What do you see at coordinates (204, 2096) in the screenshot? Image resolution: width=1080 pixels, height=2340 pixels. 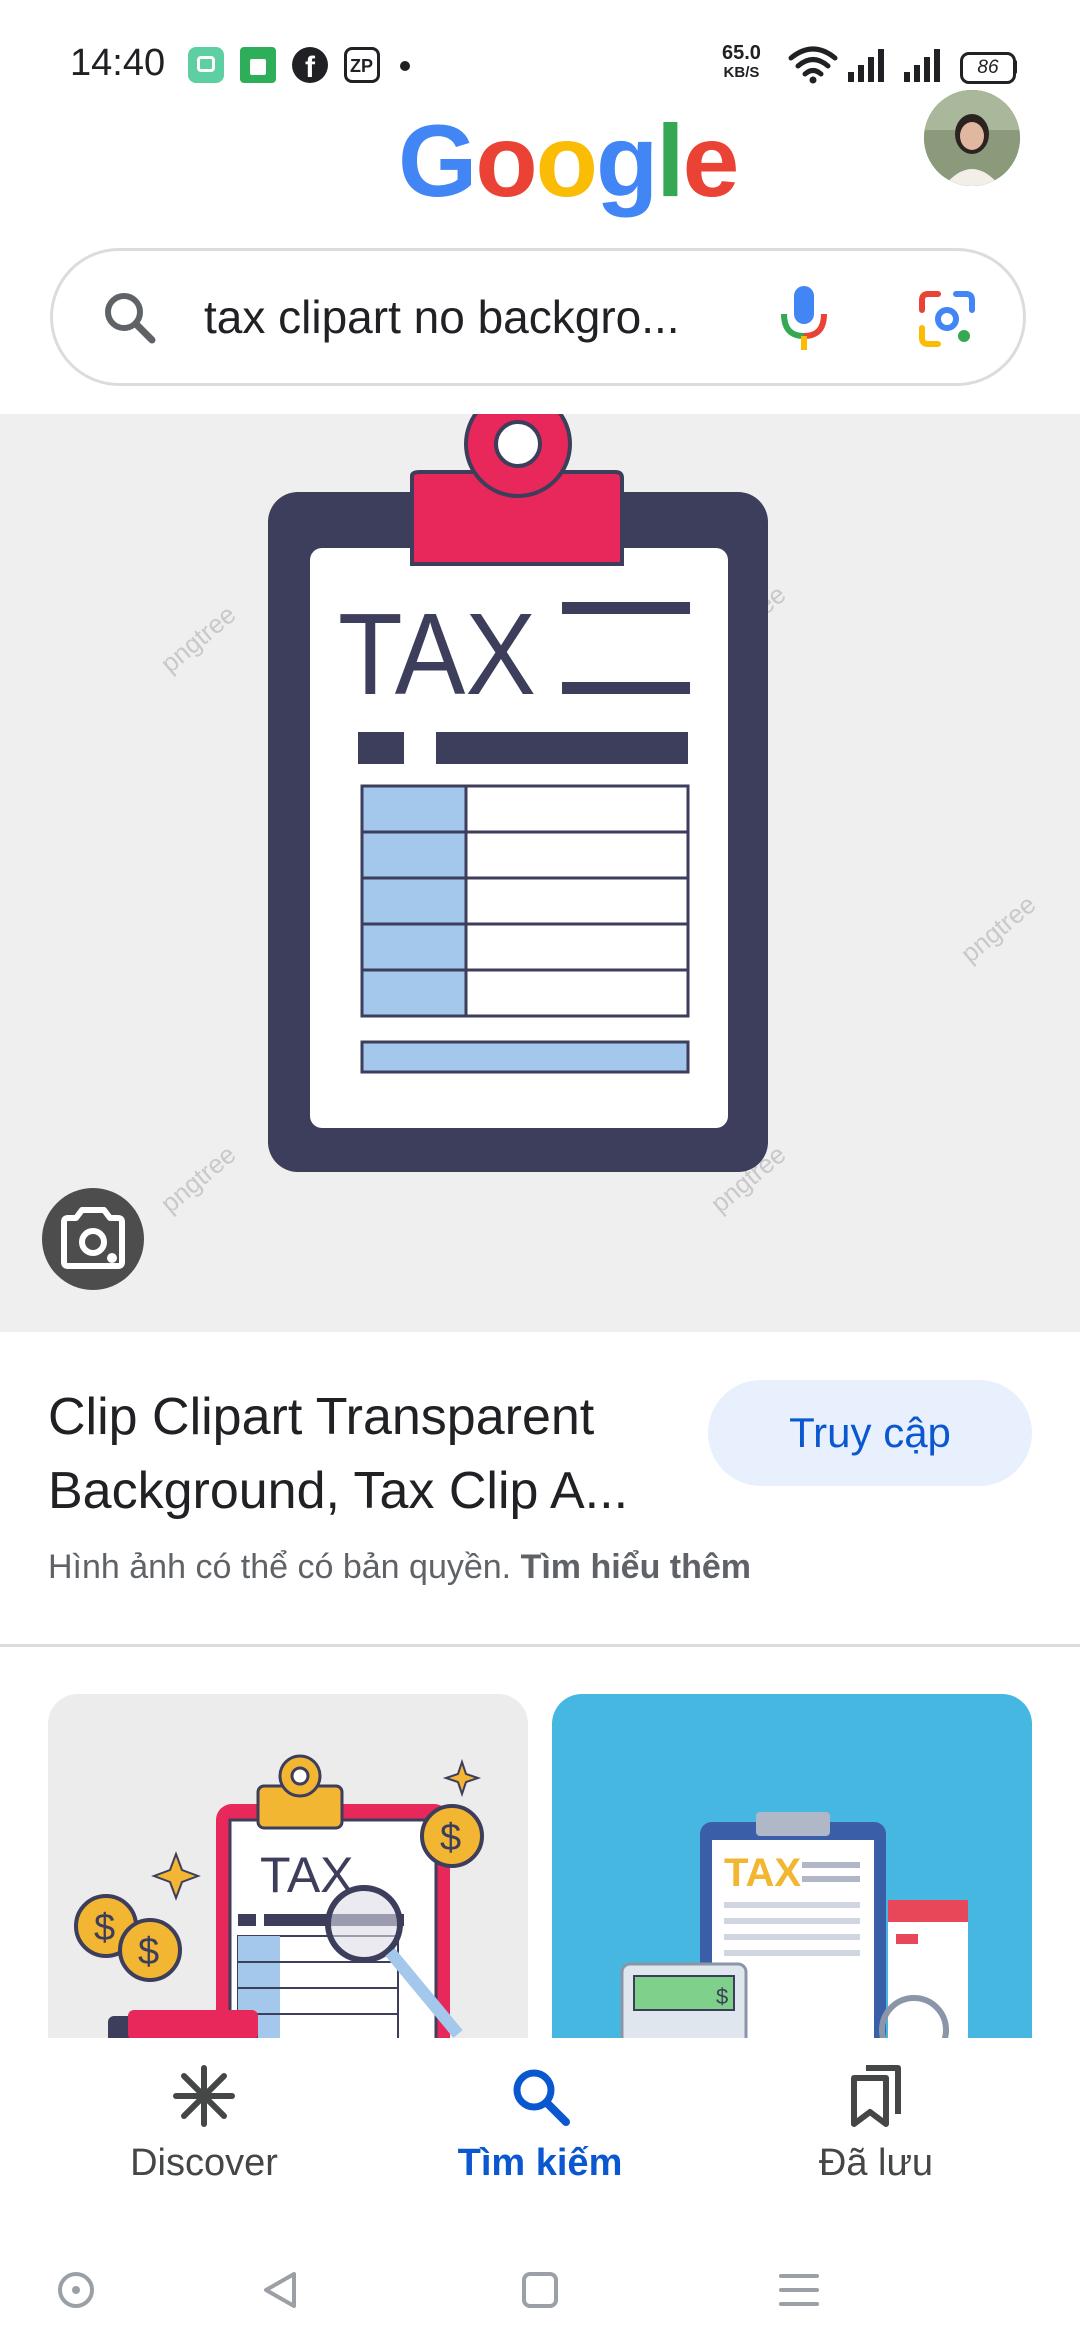 I see `discover-icon` at bounding box center [204, 2096].